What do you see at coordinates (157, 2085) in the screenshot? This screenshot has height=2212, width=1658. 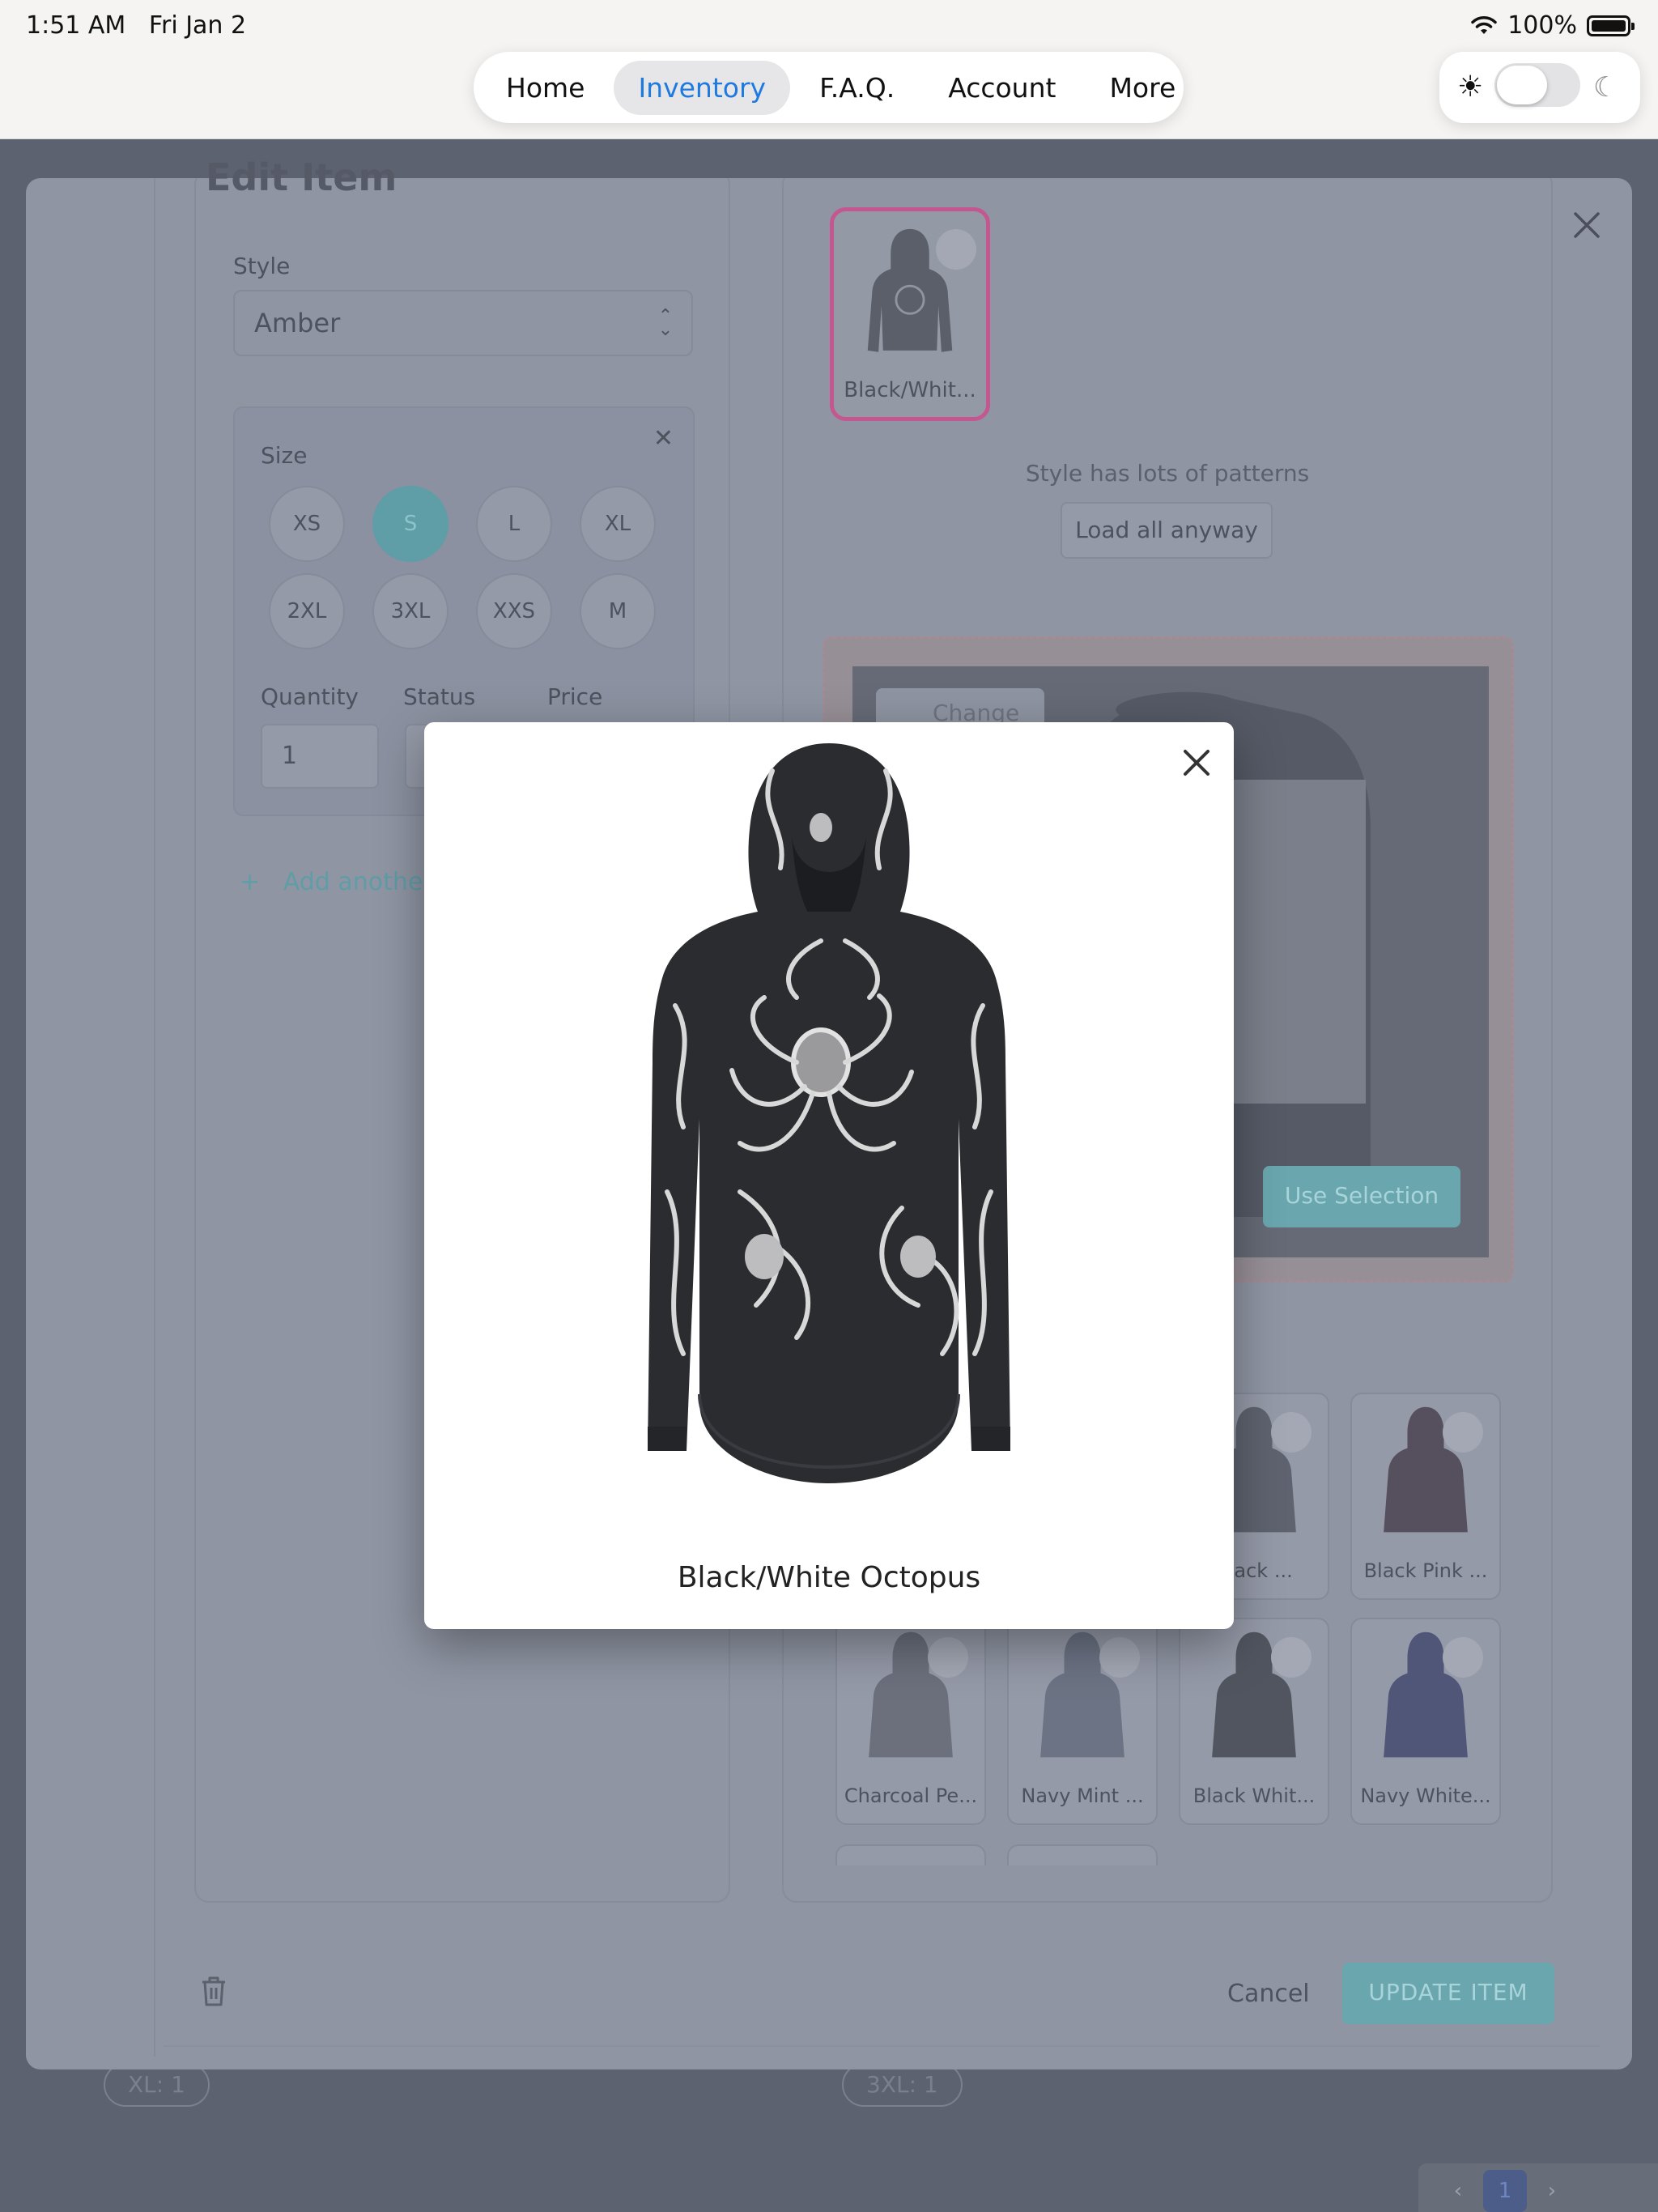 I see `size-chip: XL: 1` at bounding box center [157, 2085].